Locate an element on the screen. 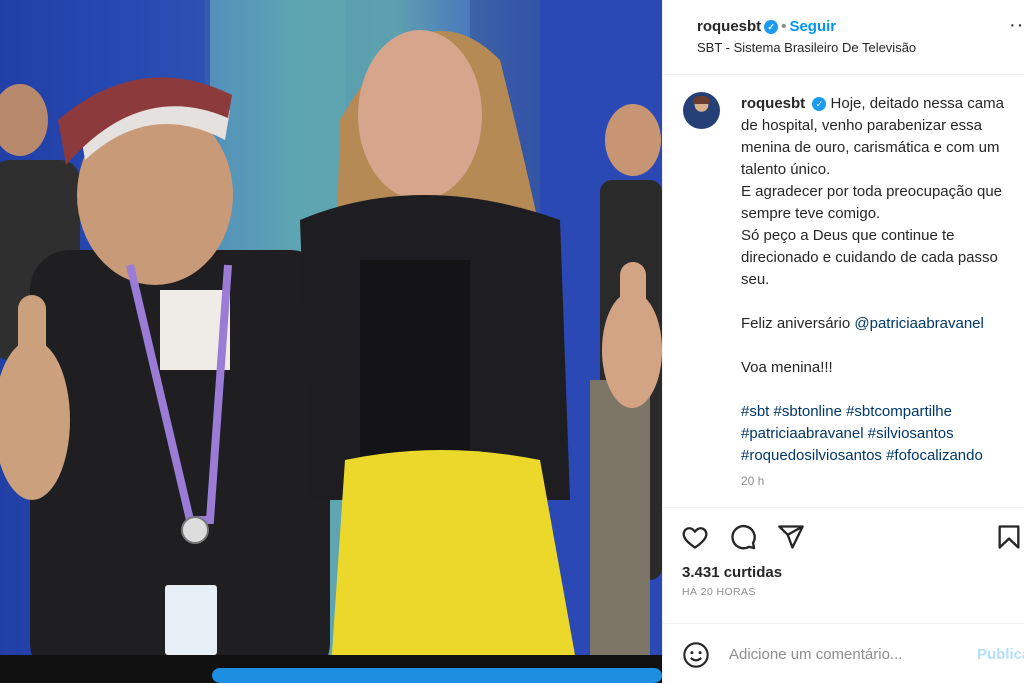 Image resolution: width=1024 pixels, height=684 pixels. publish-button: Publicar is located at coordinates (1000, 654).